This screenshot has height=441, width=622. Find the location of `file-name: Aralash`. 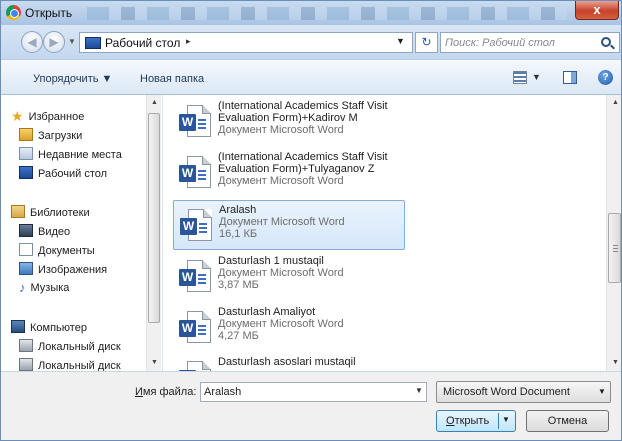

file-name: Aralash is located at coordinates (238, 210).